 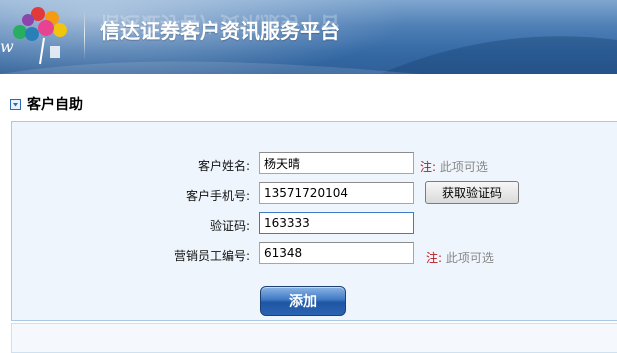 What do you see at coordinates (303, 301) in the screenshot?
I see `add-button: 添加` at bounding box center [303, 301].